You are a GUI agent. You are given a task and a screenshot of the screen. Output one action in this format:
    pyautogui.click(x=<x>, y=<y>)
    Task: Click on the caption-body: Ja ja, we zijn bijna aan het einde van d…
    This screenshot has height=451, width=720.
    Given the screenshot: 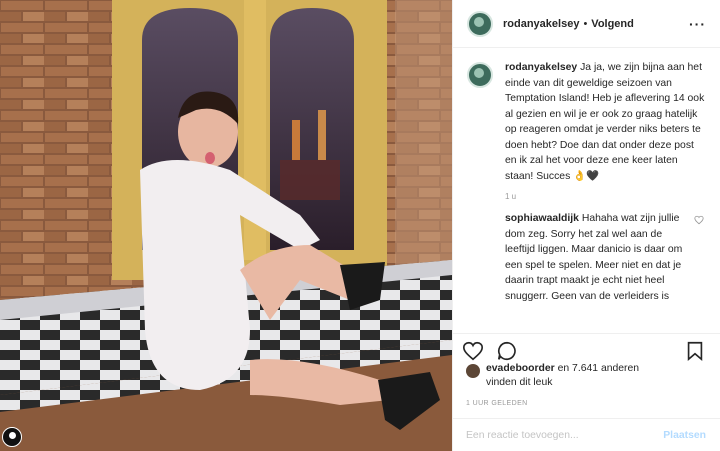 What is the action you would take?
    pyautogui.click(x=605, y=122)
    